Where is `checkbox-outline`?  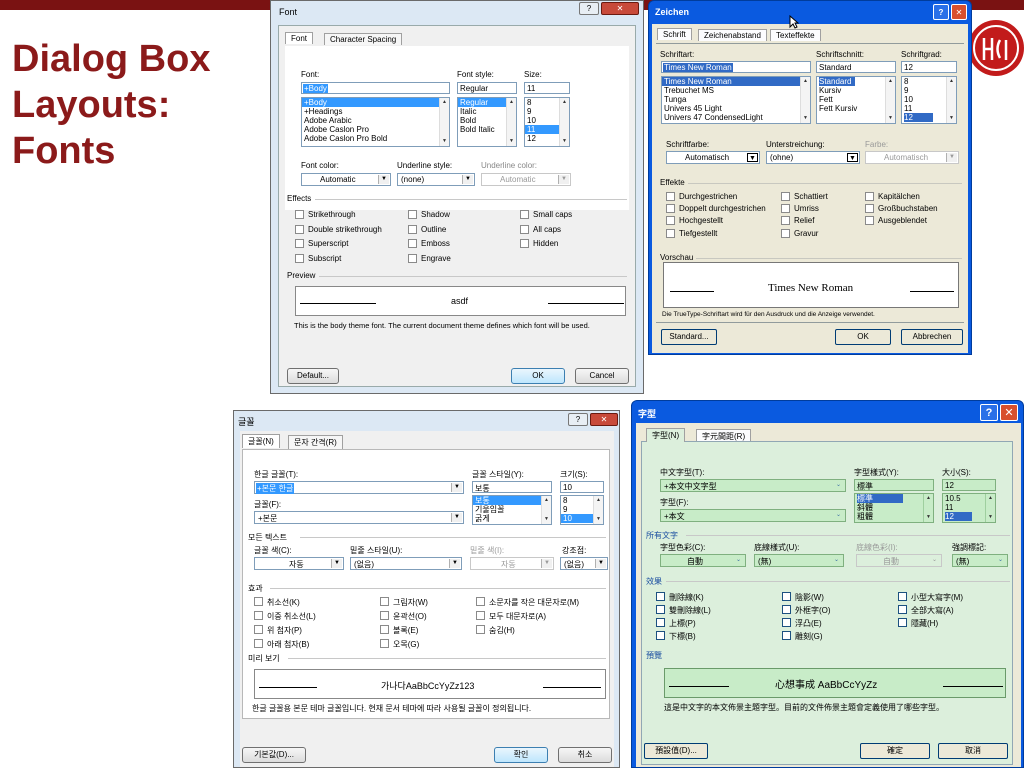
checkbox-outline is located at coordinates (786, 609).